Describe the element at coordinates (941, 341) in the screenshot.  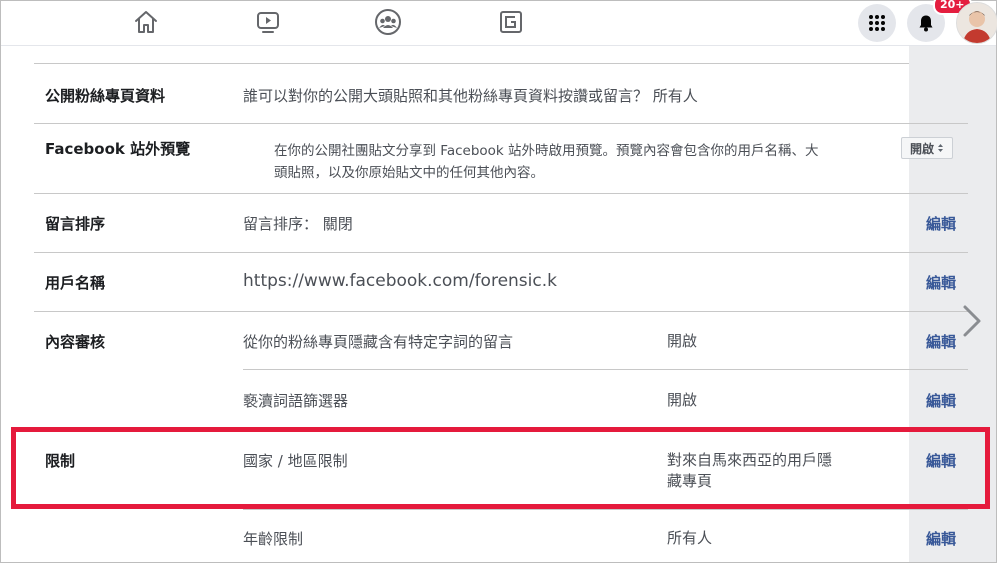
I see `moderation-keyword-edit-link: 編輯` at that location.